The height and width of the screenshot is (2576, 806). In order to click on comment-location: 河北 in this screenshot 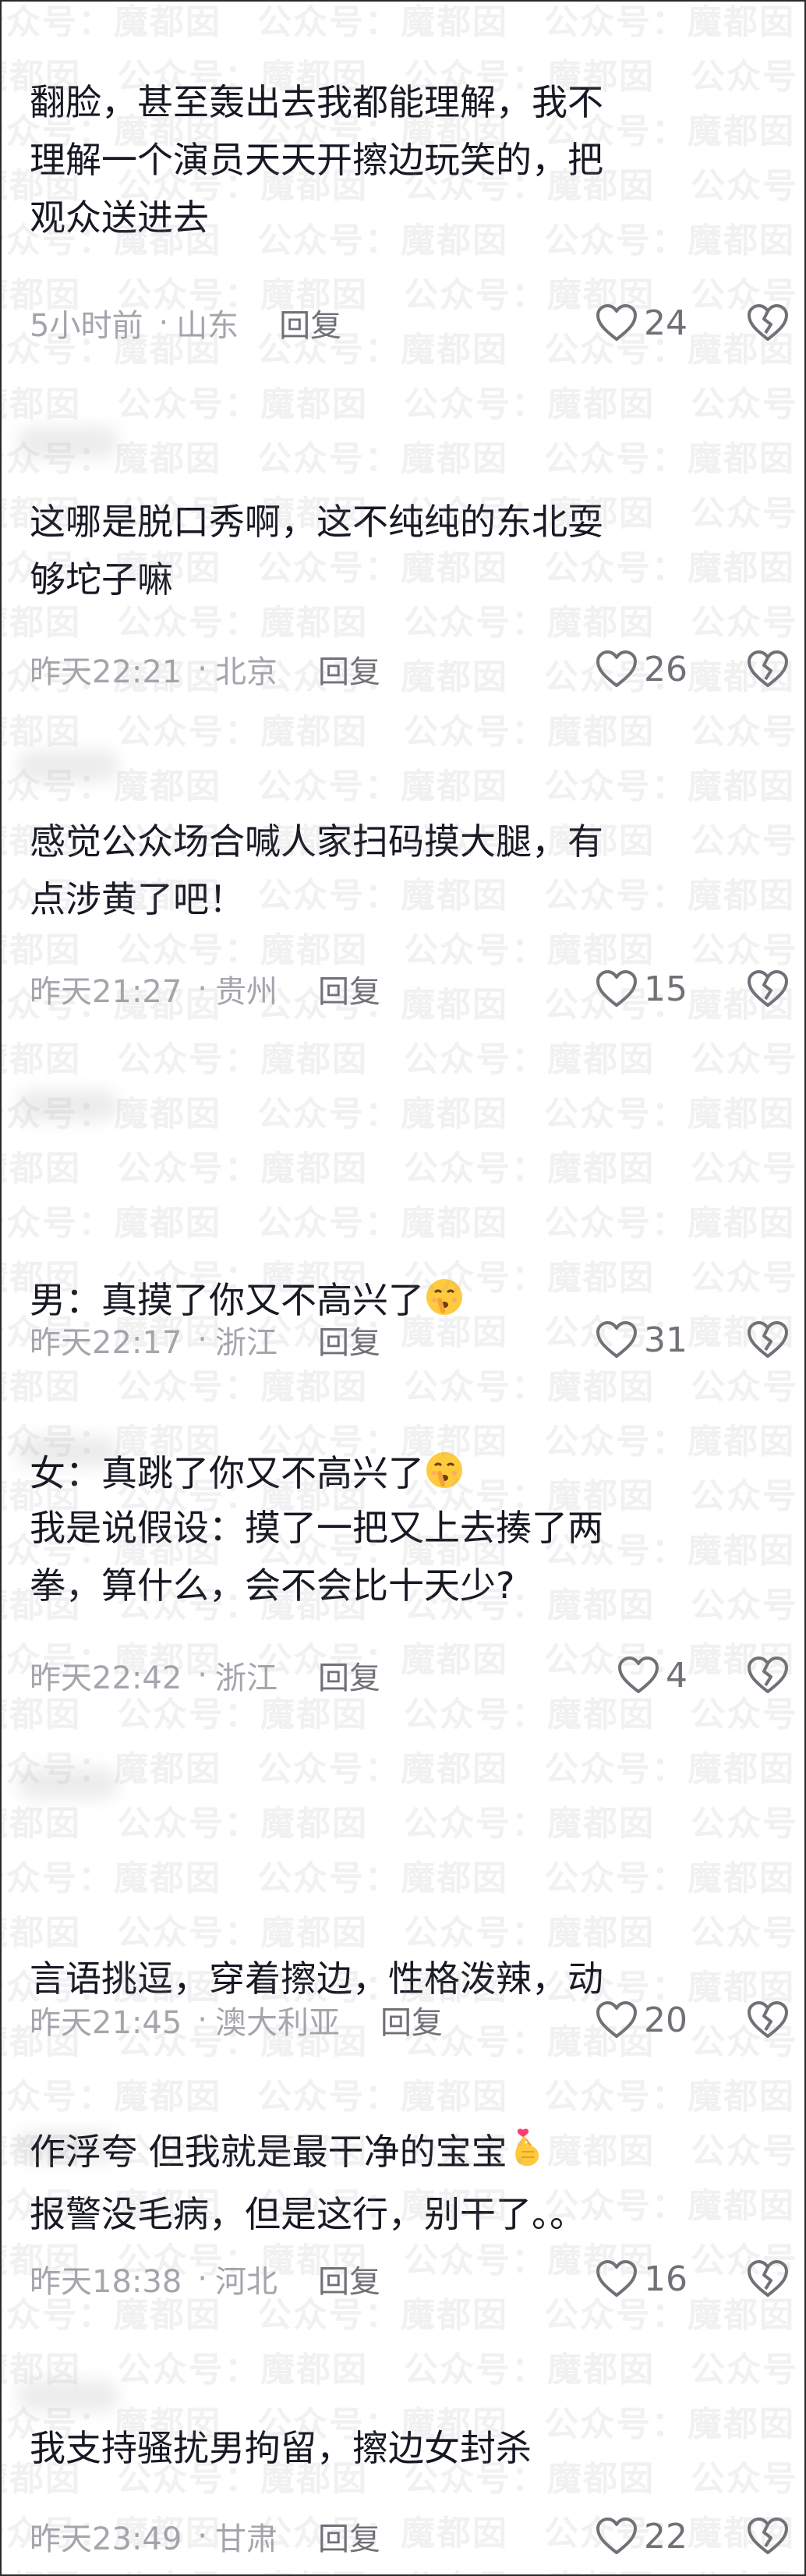, I will do `click(246, 2282)`.